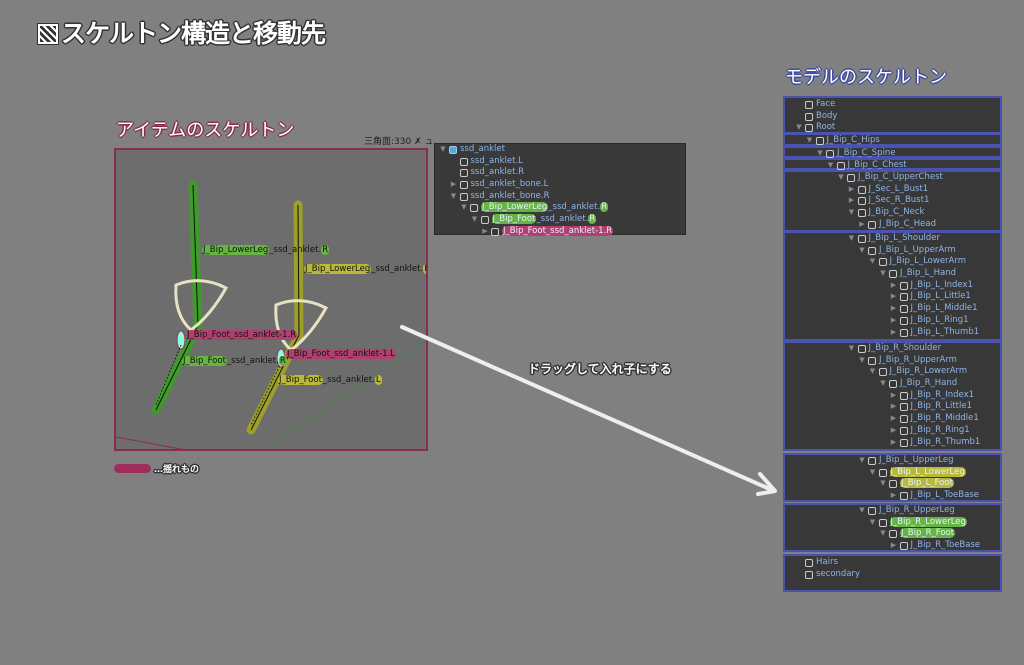 This screenshot has width=1024, height=665. Describe the element at coordinates (939, 319) in the screenshot. I see `row-label: J_Bip_L_Ring1` at that location.